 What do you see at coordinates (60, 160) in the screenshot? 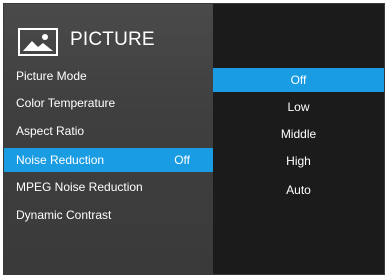
I see `menu-item-label: Noise Reduction` at bounding box center [60, 160].